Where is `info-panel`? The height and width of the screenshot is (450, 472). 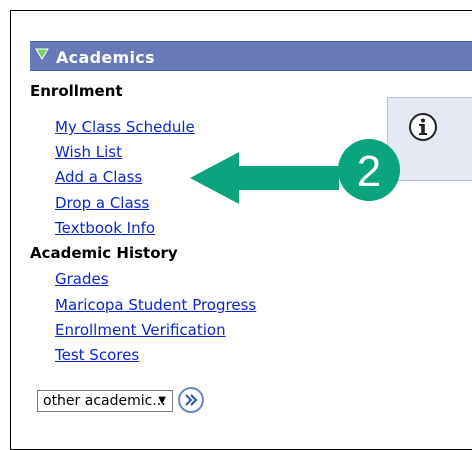
info-panel is located at coordinates (429, 139).